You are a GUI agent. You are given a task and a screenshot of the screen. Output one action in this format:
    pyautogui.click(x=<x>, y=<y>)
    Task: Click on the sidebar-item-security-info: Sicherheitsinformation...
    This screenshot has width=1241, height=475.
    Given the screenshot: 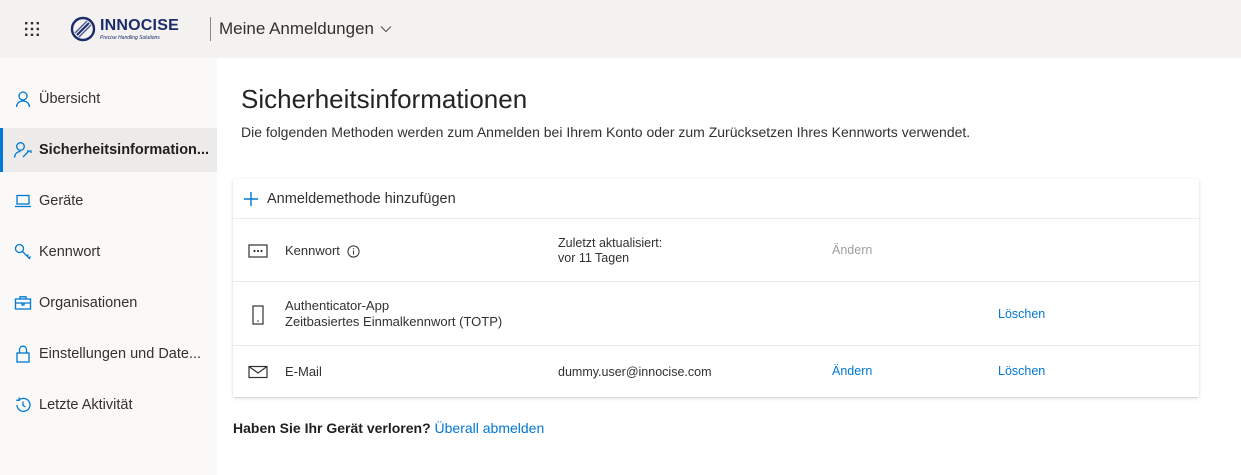 What is the action you would take?
    pyautogui.click(x=108, y=150)
    